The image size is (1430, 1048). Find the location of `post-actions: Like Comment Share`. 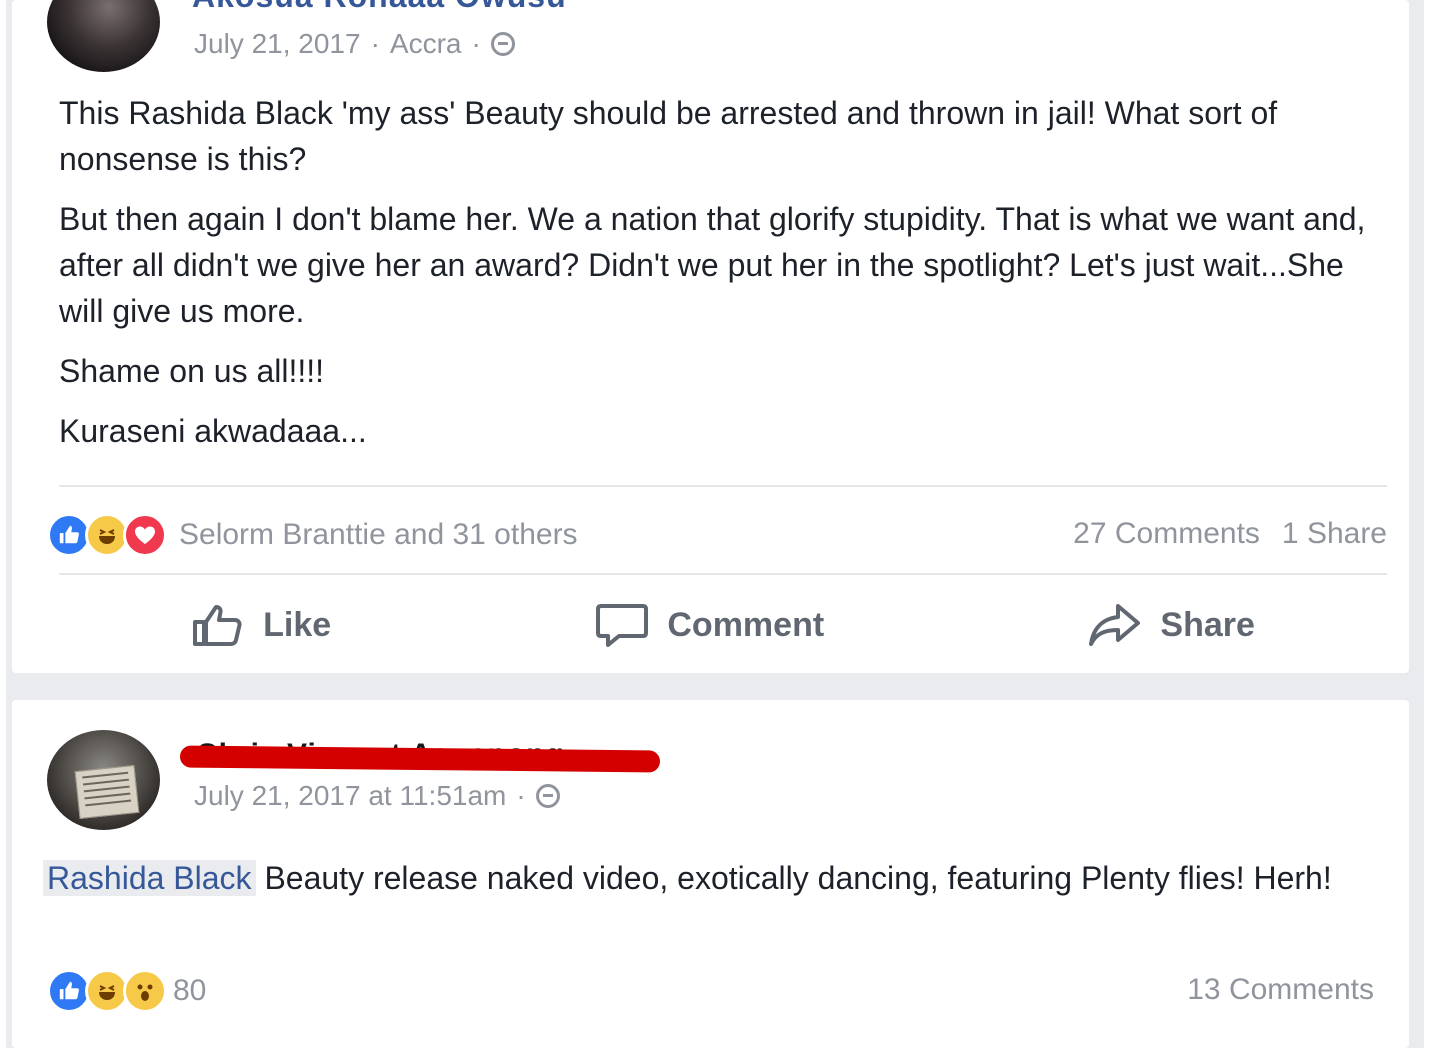

post-actions: Like Comment Share is located at coordinates (723, 625).